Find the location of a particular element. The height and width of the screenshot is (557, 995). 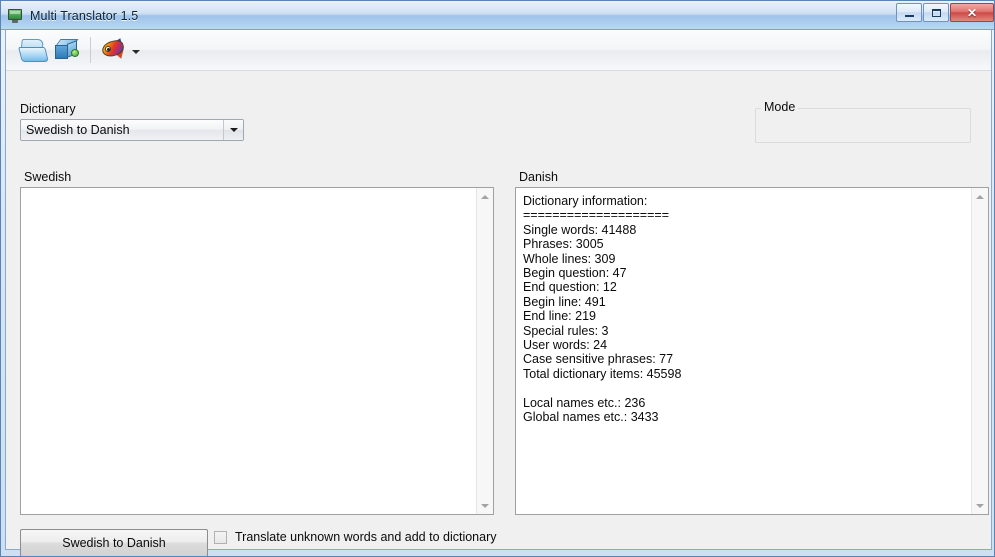

checkbox-indicator is located at coordinates (220, 537).